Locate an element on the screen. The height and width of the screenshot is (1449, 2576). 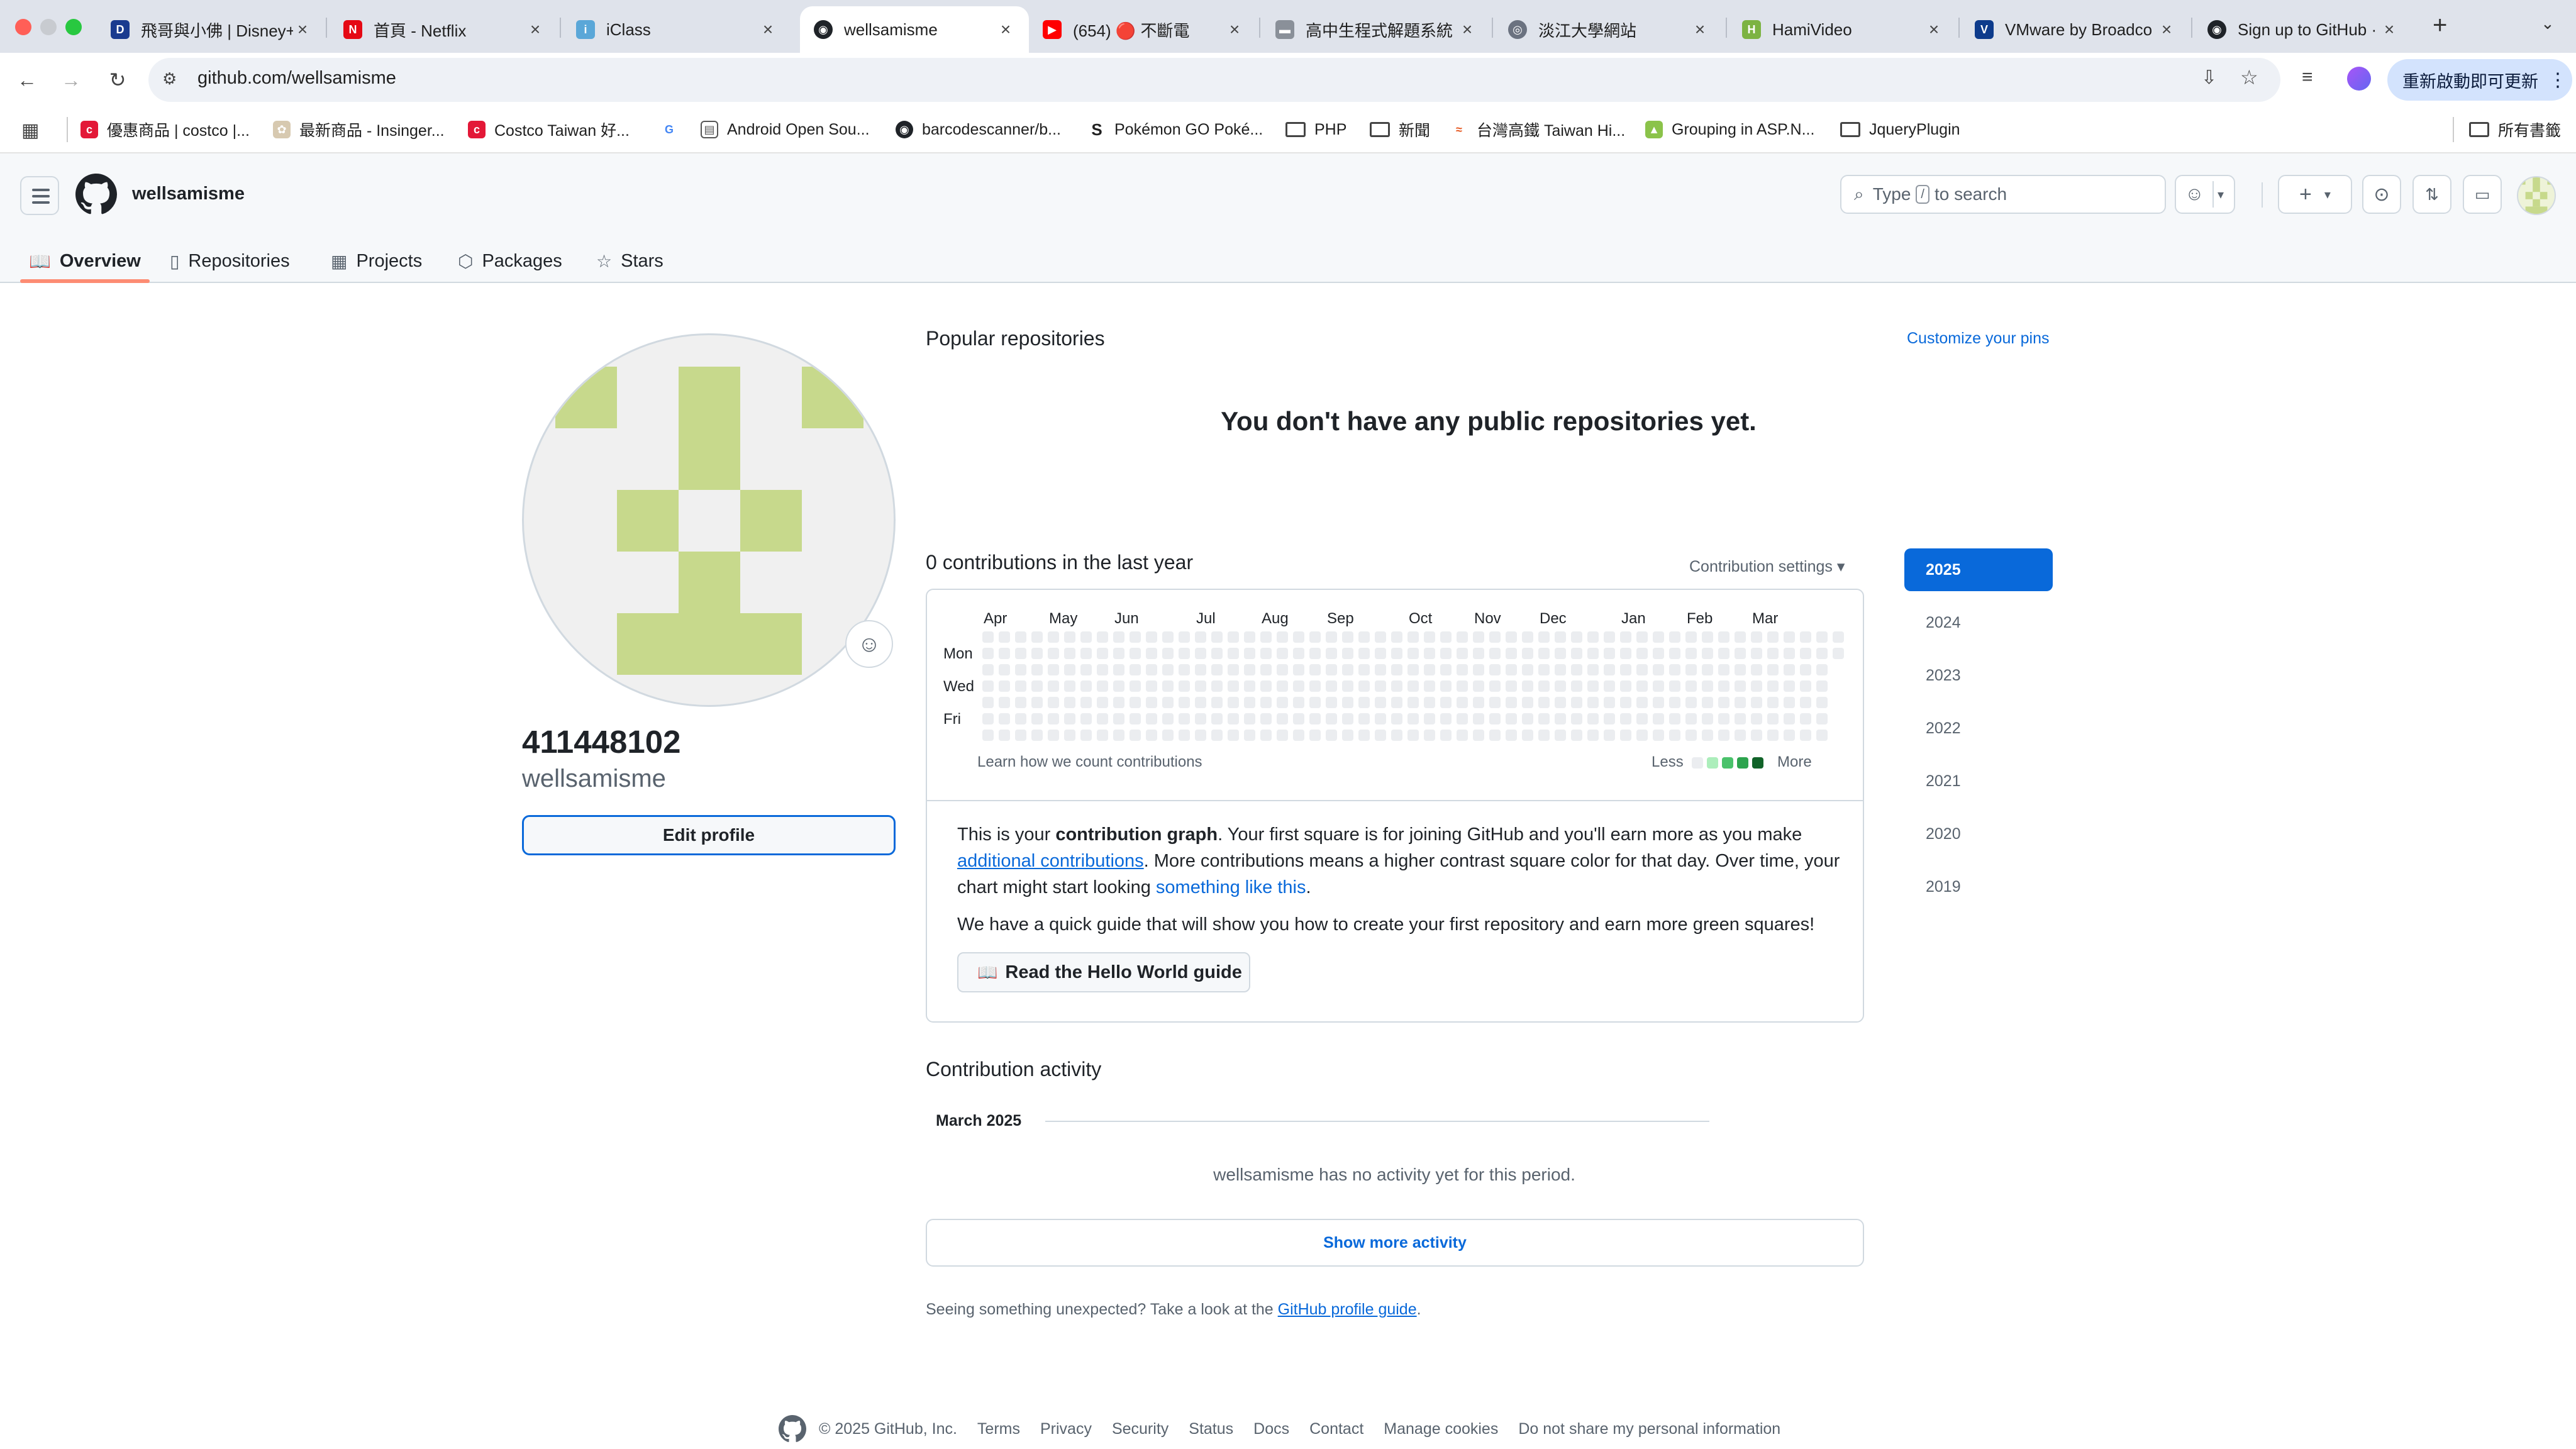
url-text: github.com/wellsamisme is located at coordinates (296, 78).